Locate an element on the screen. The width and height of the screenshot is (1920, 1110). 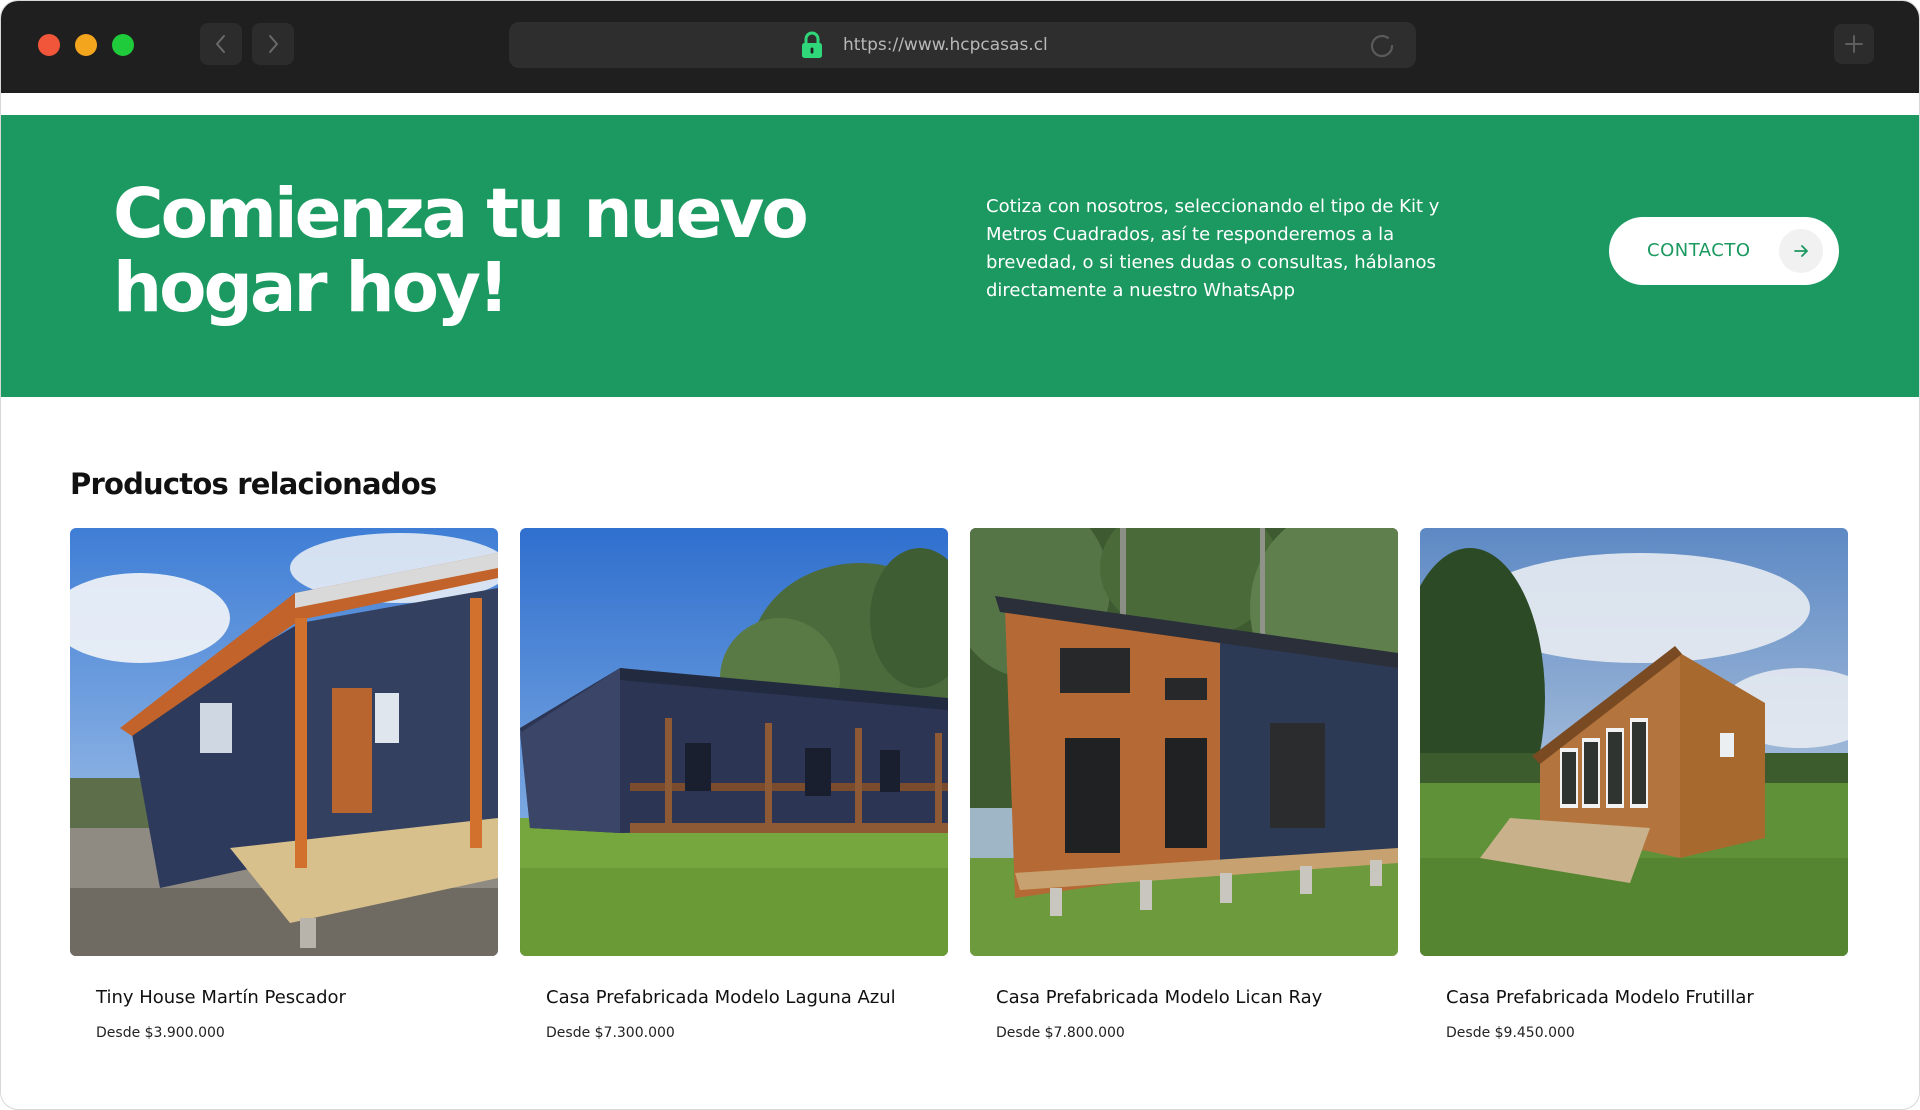
chevron-right-icon is located at coordinates (273, 44).